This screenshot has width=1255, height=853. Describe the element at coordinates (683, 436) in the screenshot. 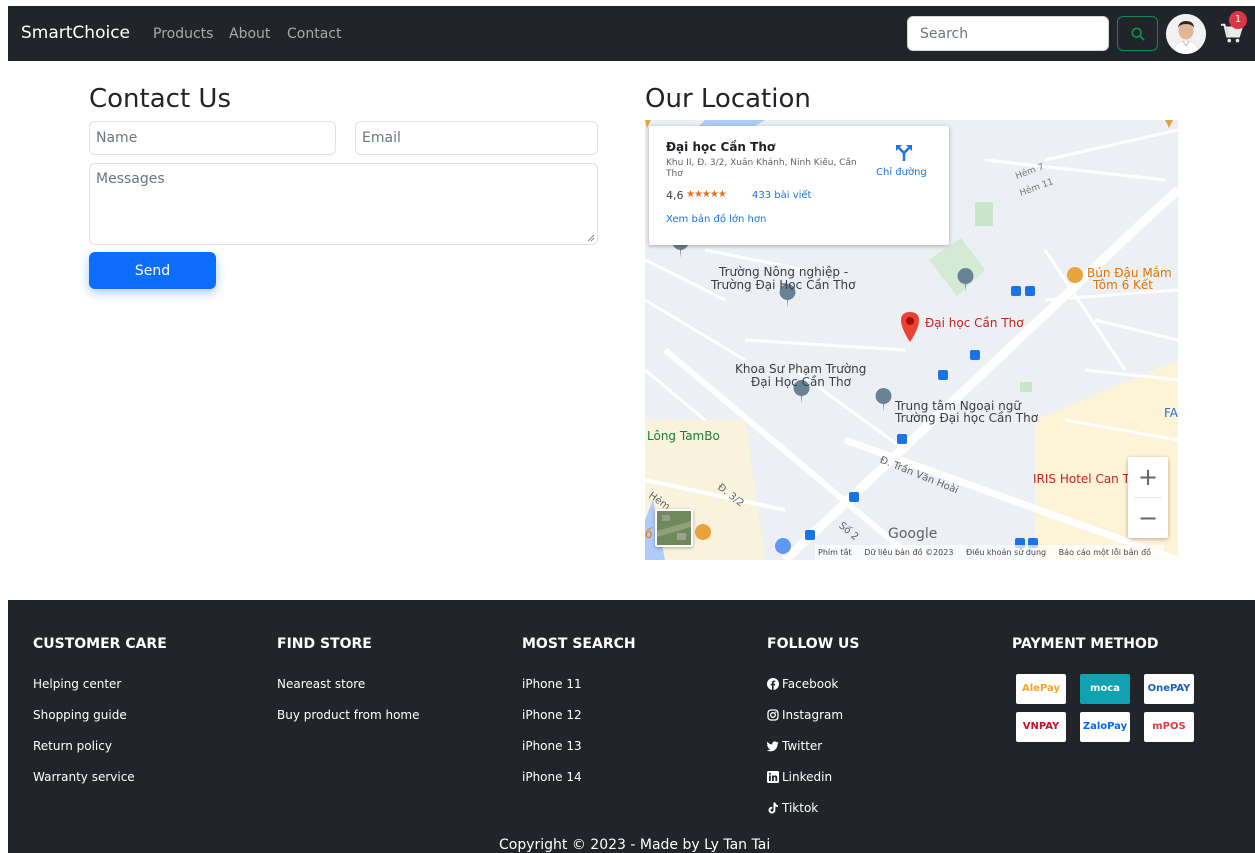

I see `map-label: Lông TamBo` at that location.